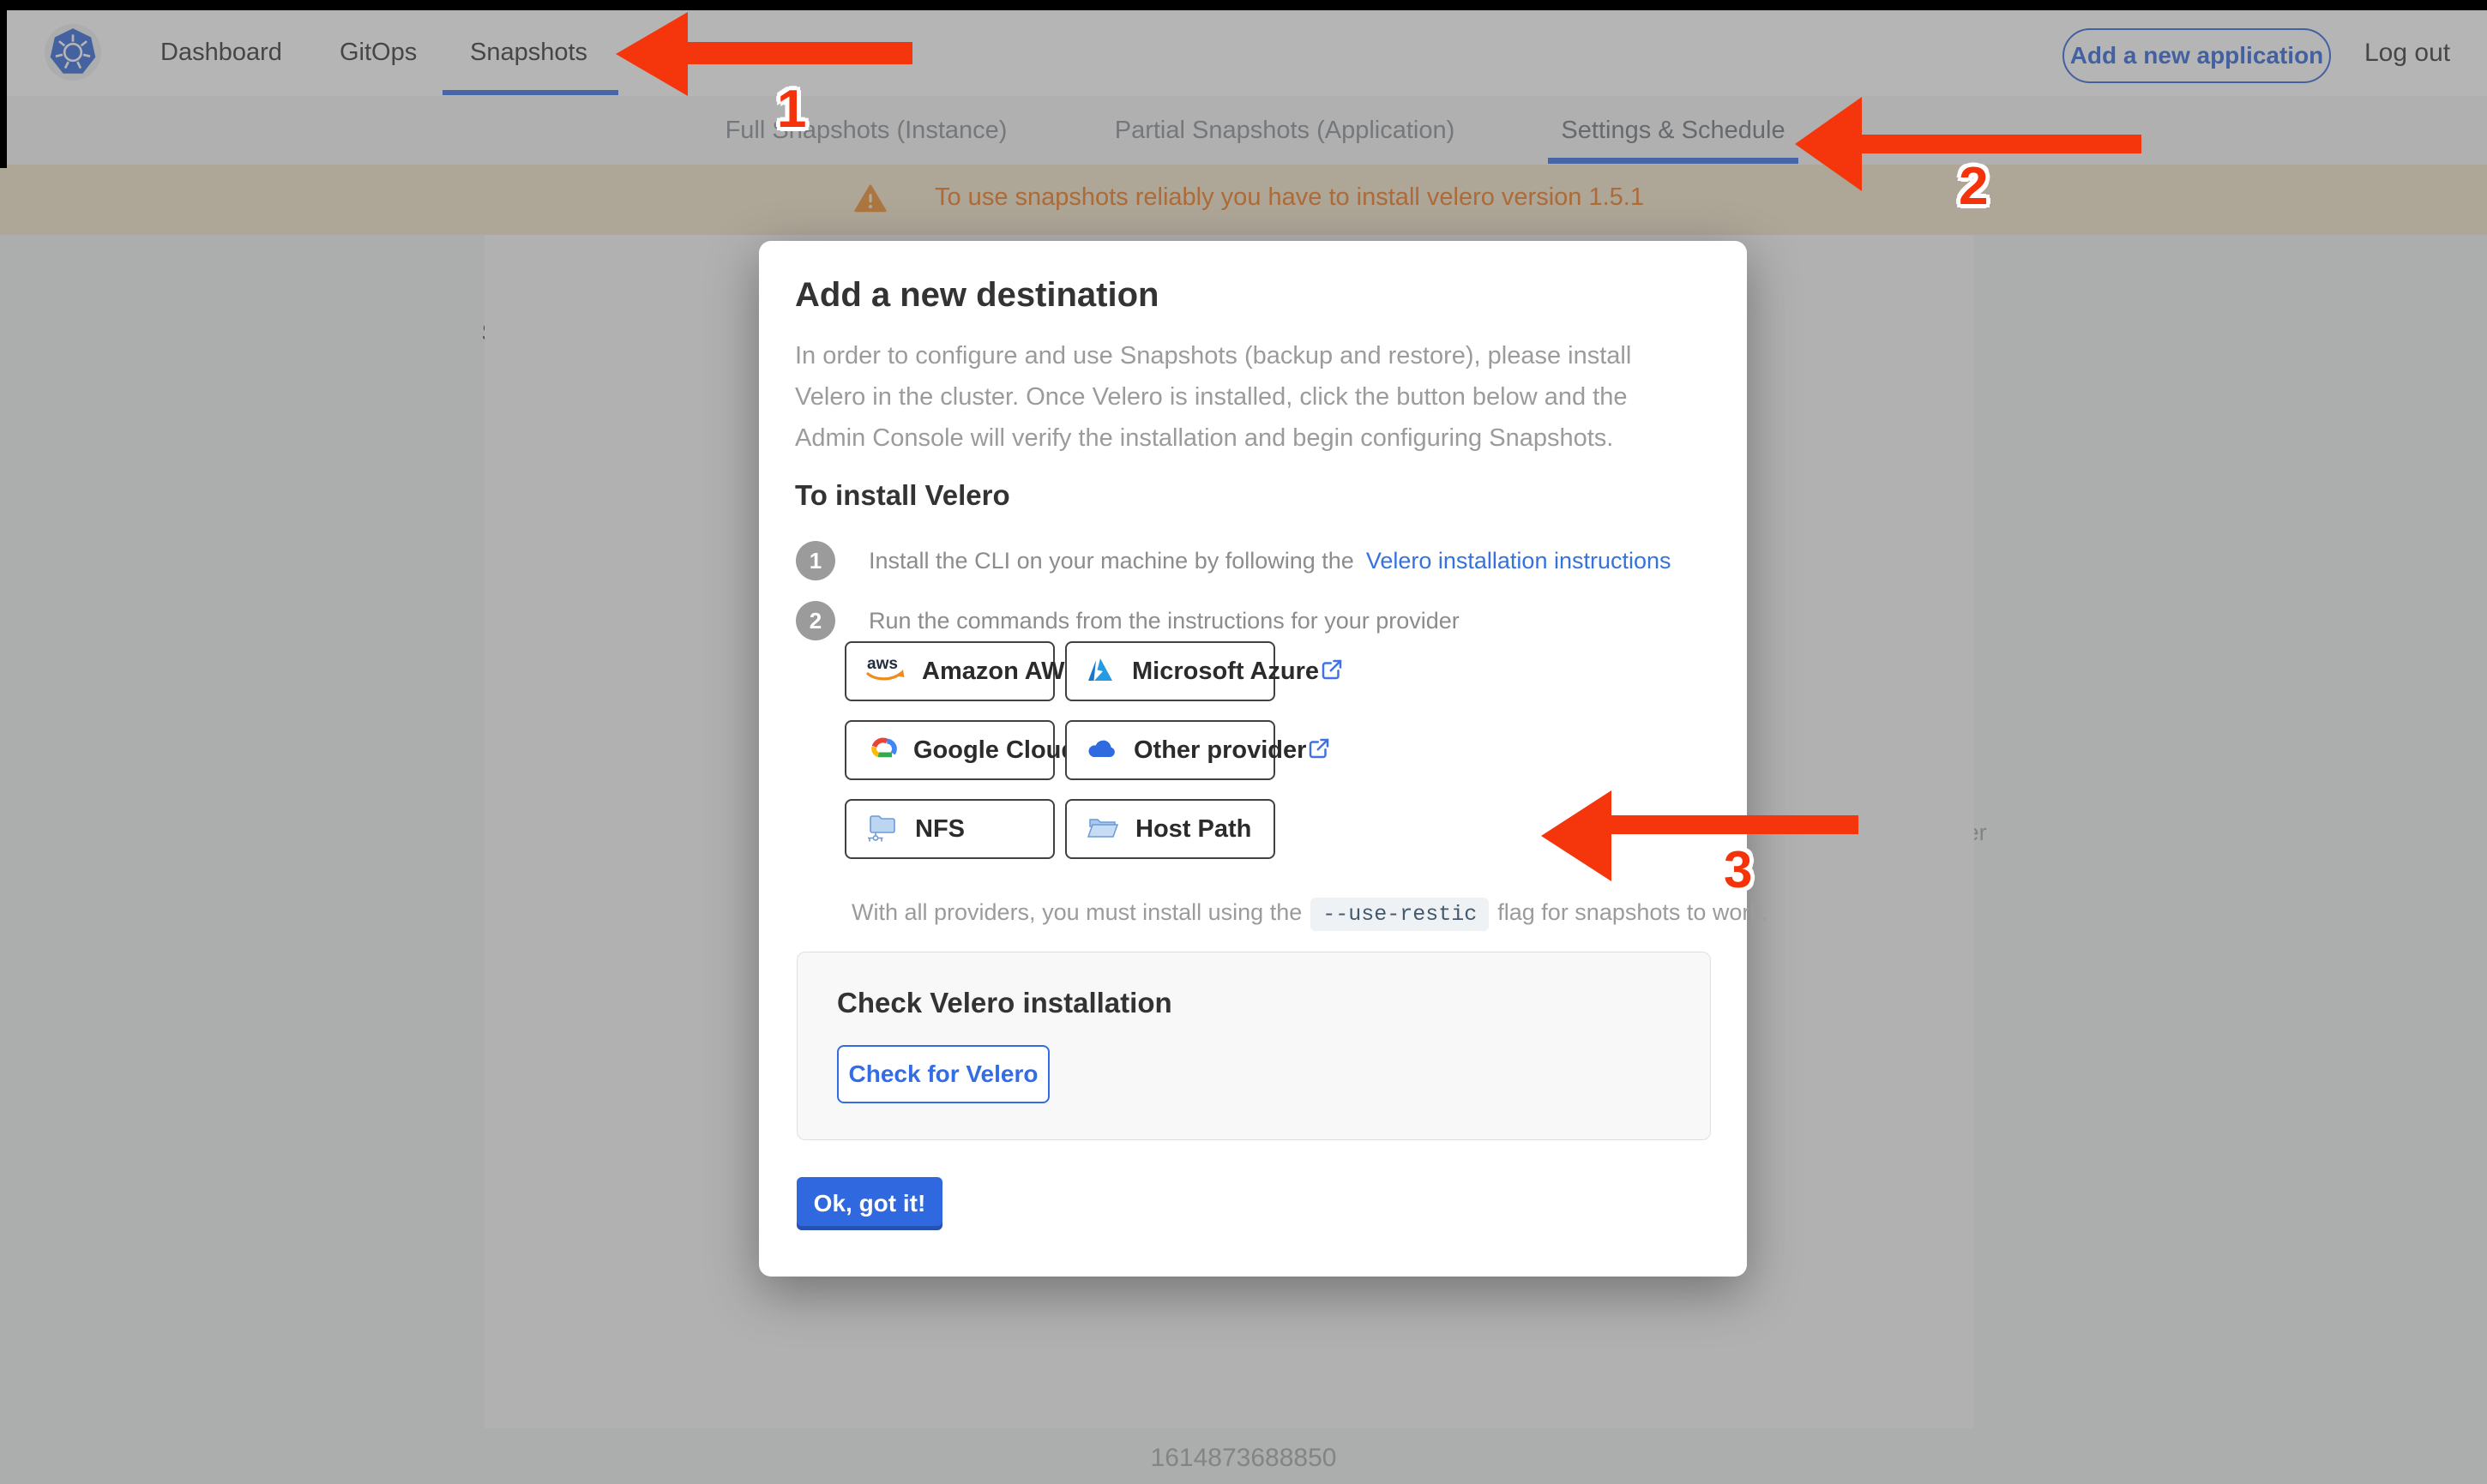 This screenshot has height=1484, width=2487. Describe the element at coordinates (1518, 561) in the screenshot. I see `velero-instructions-link: Velero installation instructions` at that location.